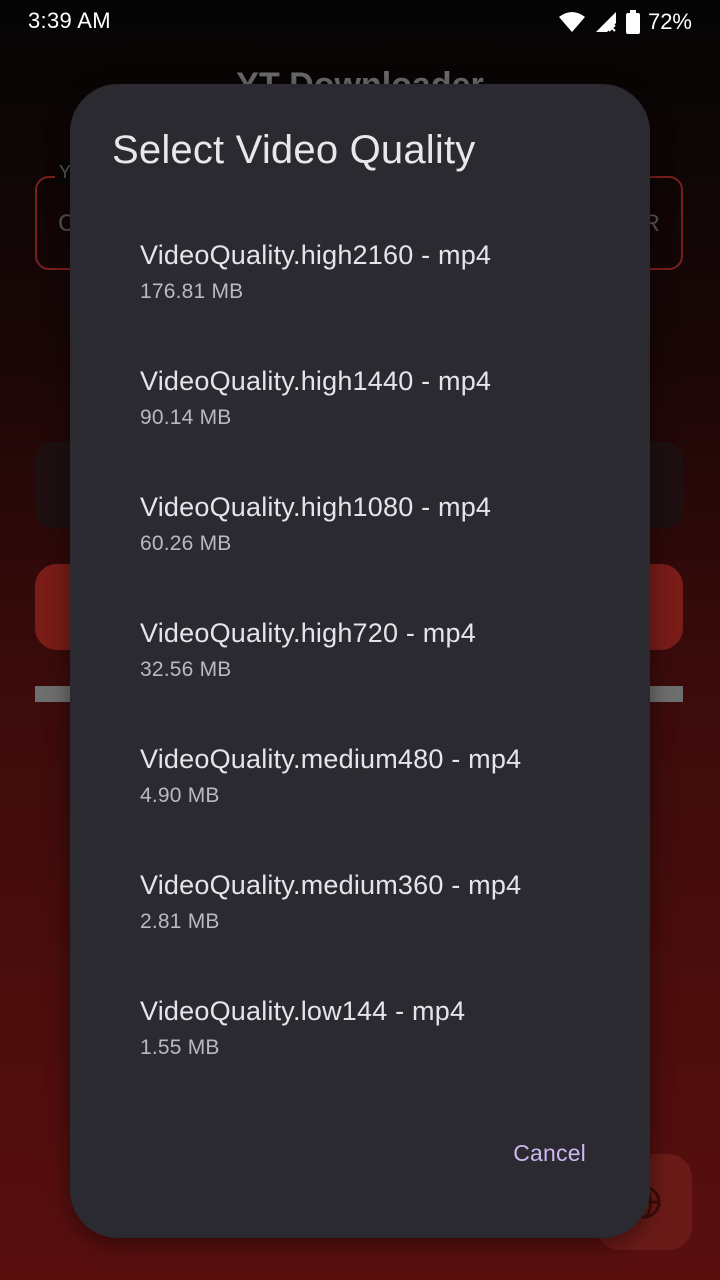  I want to click on quality-option-label: VideoQuality.medium360 - mp4, so click(331, 885).